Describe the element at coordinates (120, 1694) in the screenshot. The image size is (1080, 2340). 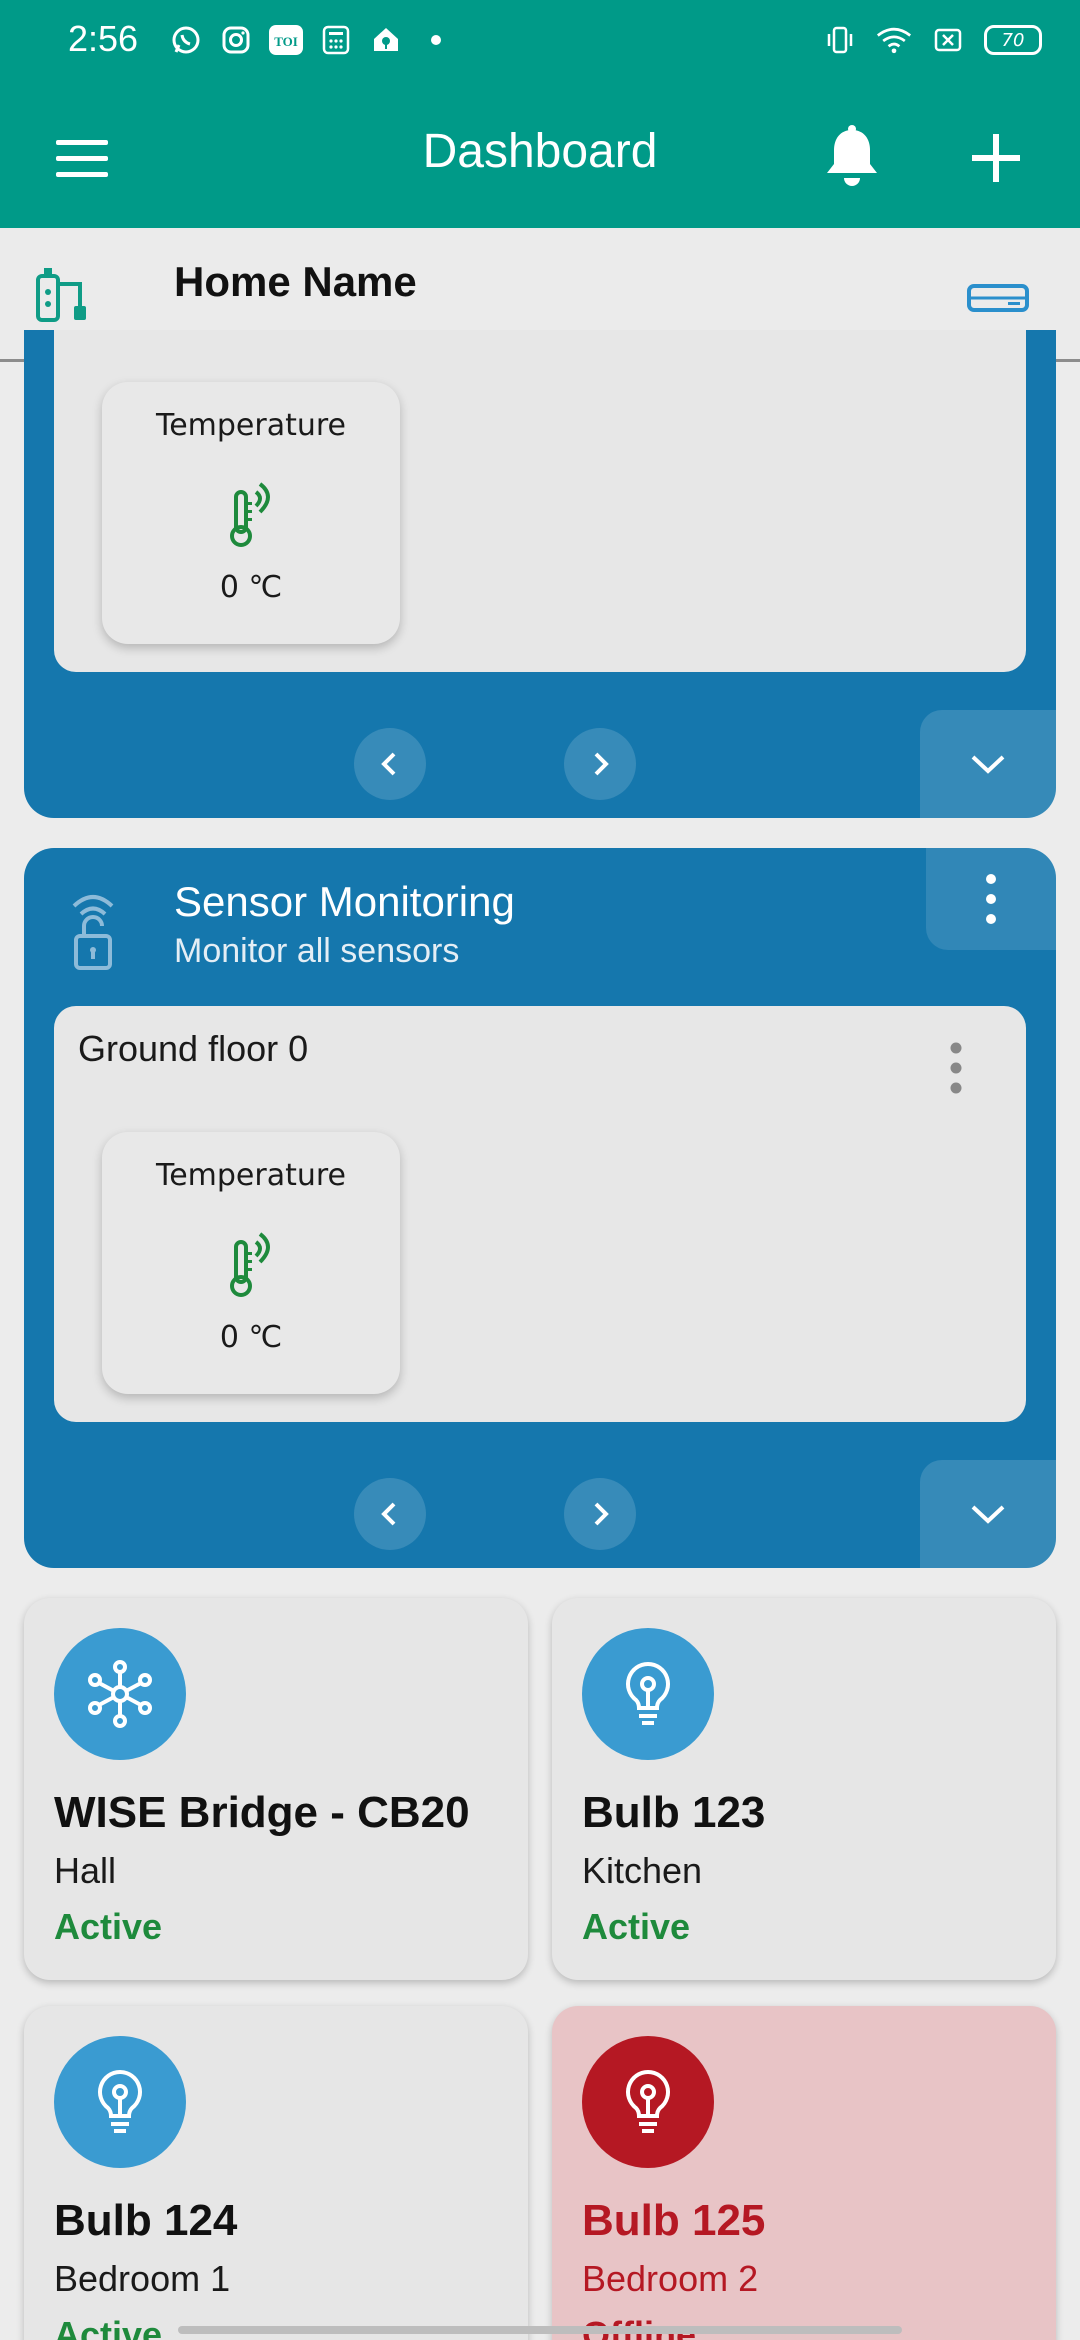
I see `hub-icon` at that location.